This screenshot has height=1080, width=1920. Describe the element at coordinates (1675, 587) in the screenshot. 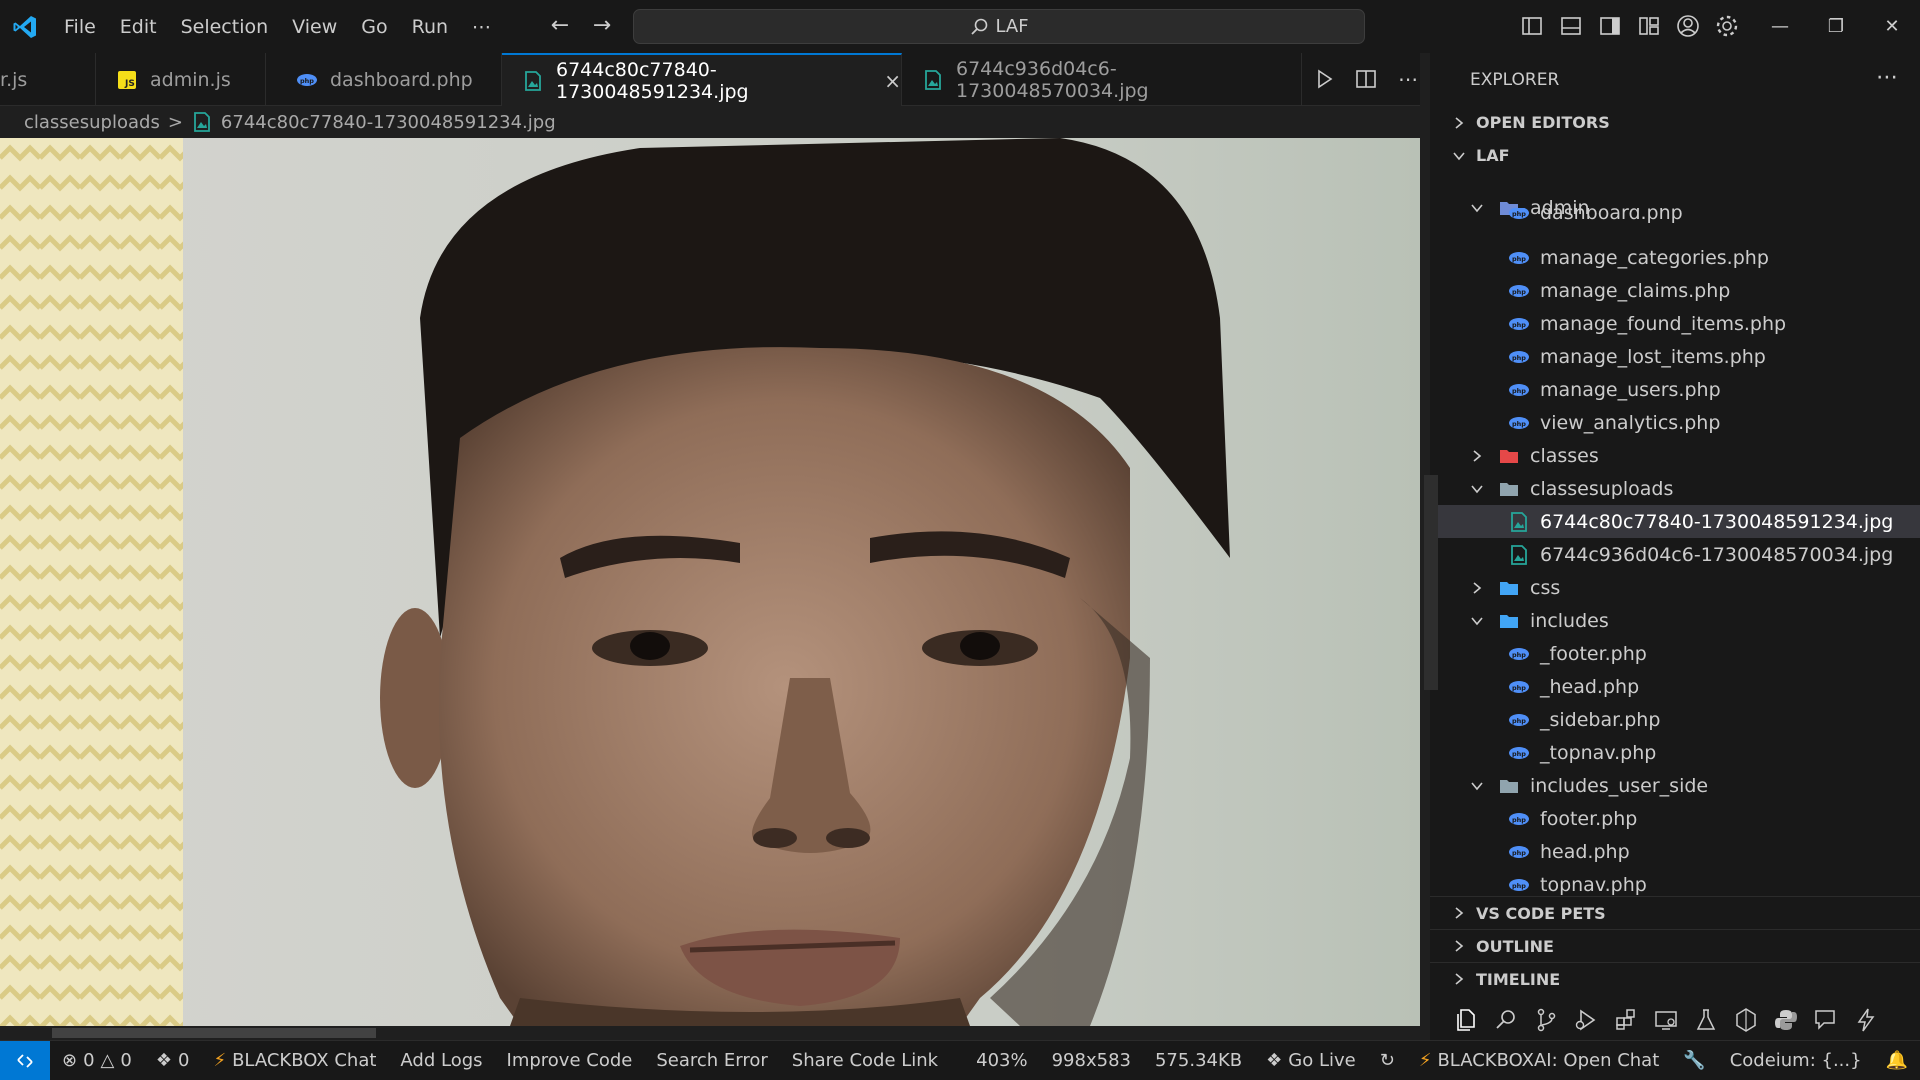

I see `folder-item: css` at that location.